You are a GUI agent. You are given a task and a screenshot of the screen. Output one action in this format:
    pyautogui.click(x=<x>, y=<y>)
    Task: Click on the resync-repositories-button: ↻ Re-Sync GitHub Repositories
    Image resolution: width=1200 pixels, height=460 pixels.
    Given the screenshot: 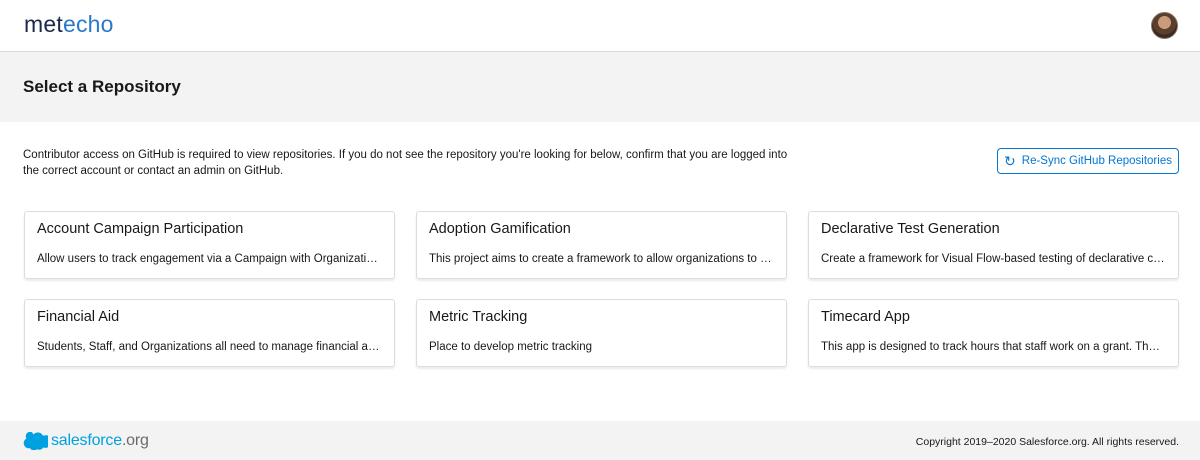 What is the action you would take?
    pyautogui.click(x=1088, y=161)
    